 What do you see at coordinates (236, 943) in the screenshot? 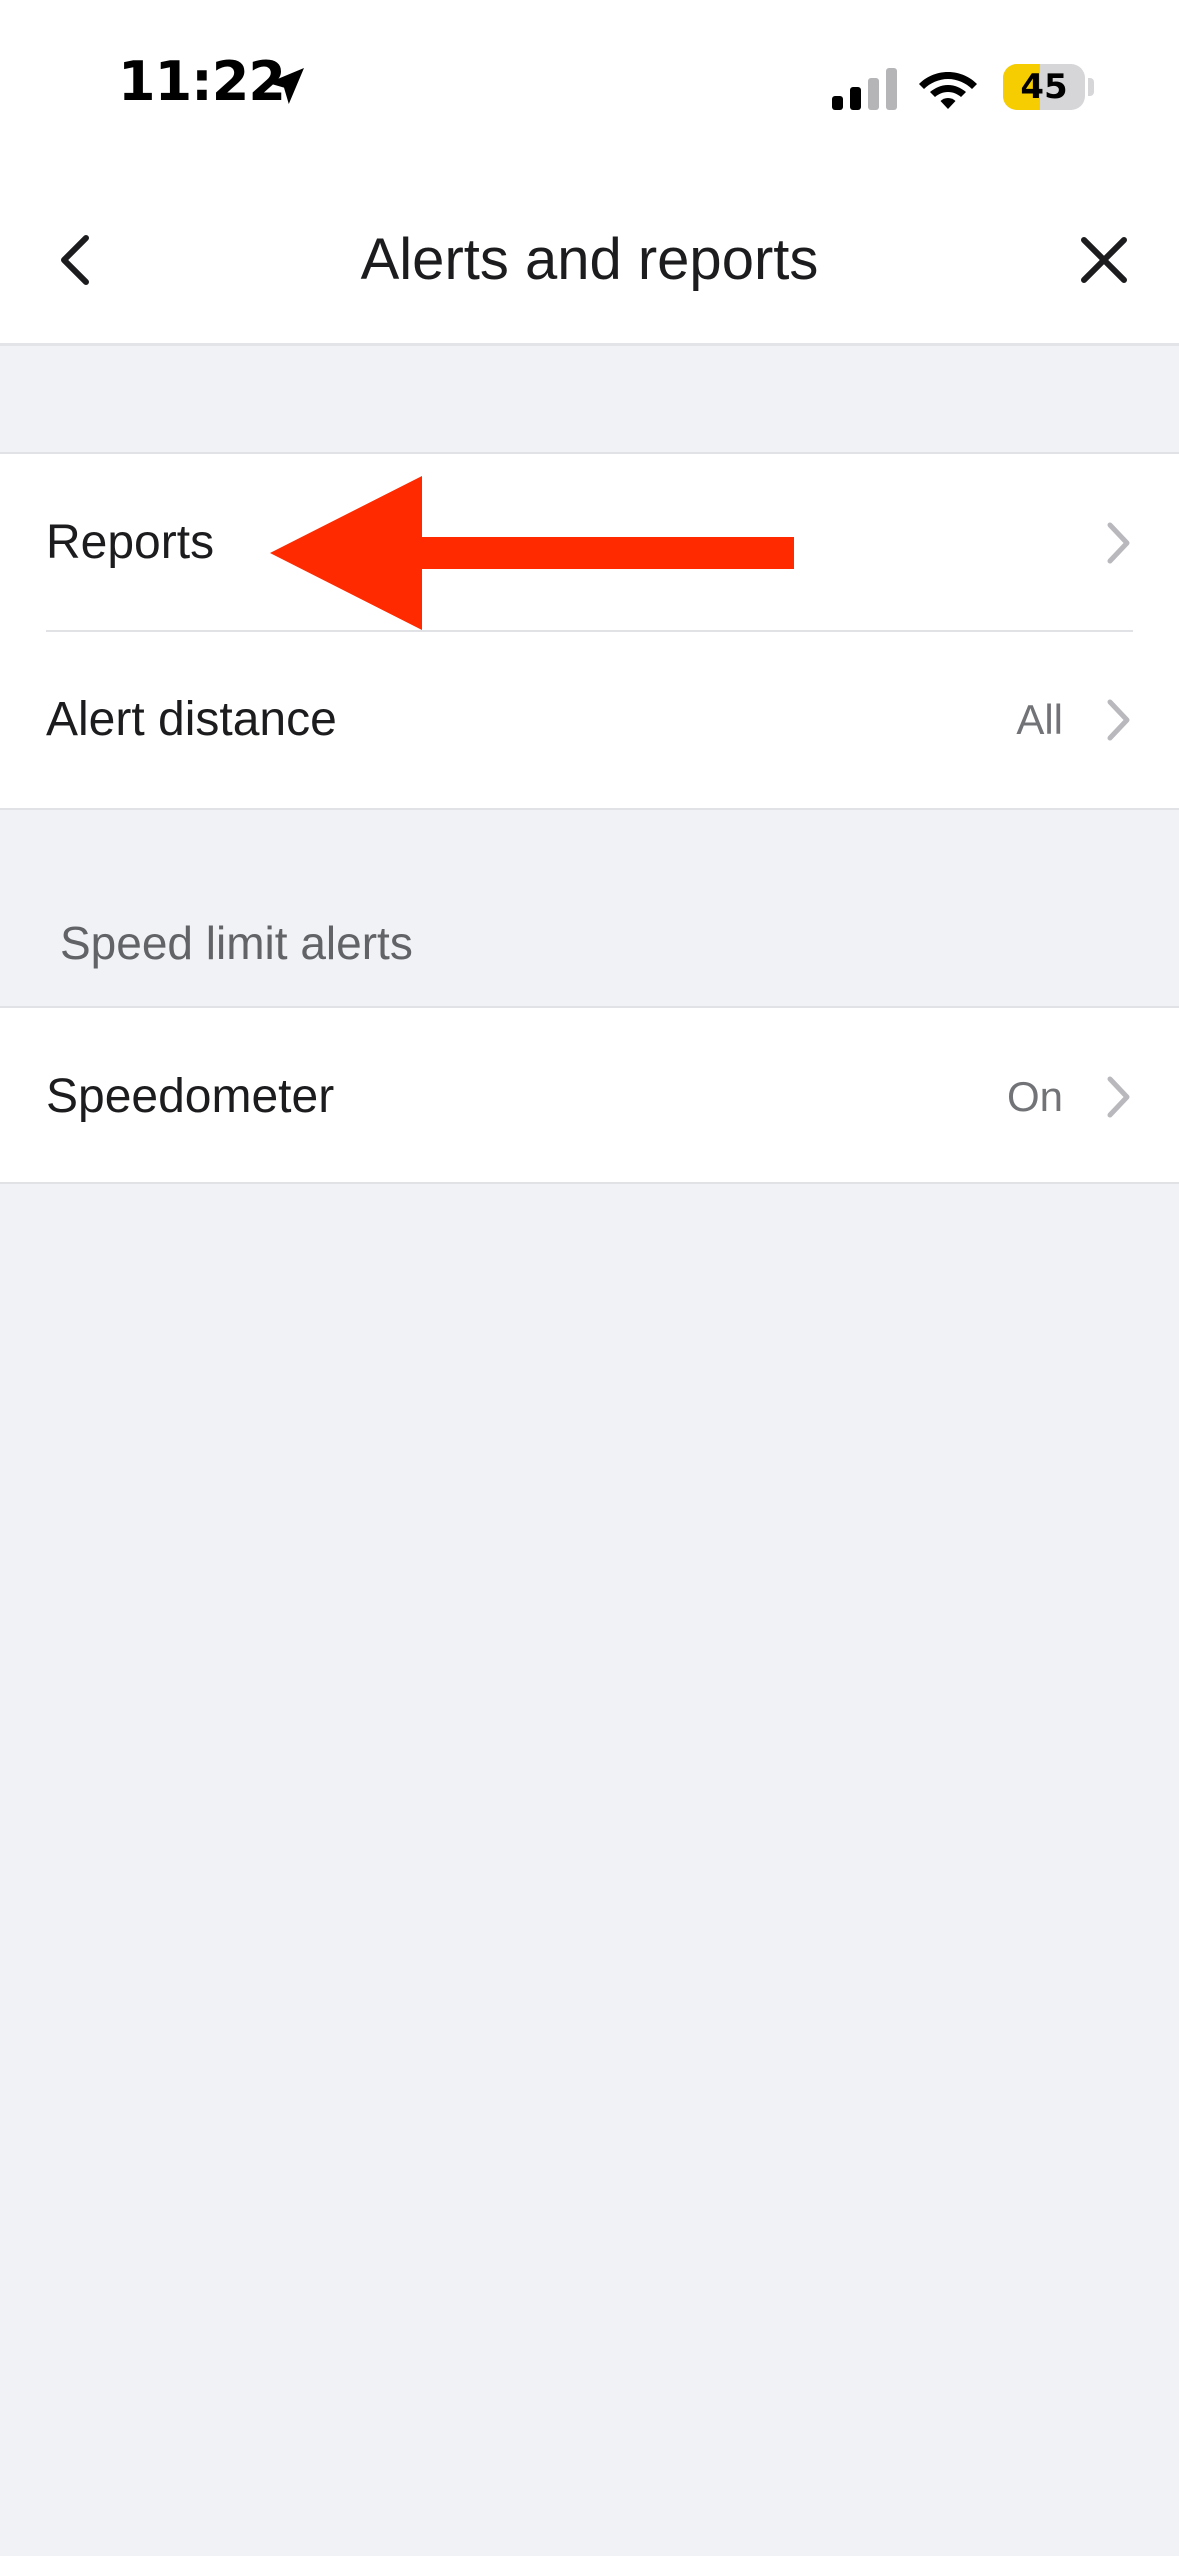
I see `section-header-speed-limit-alerts: Speed limit alerts` at bounding box center [236, 943].